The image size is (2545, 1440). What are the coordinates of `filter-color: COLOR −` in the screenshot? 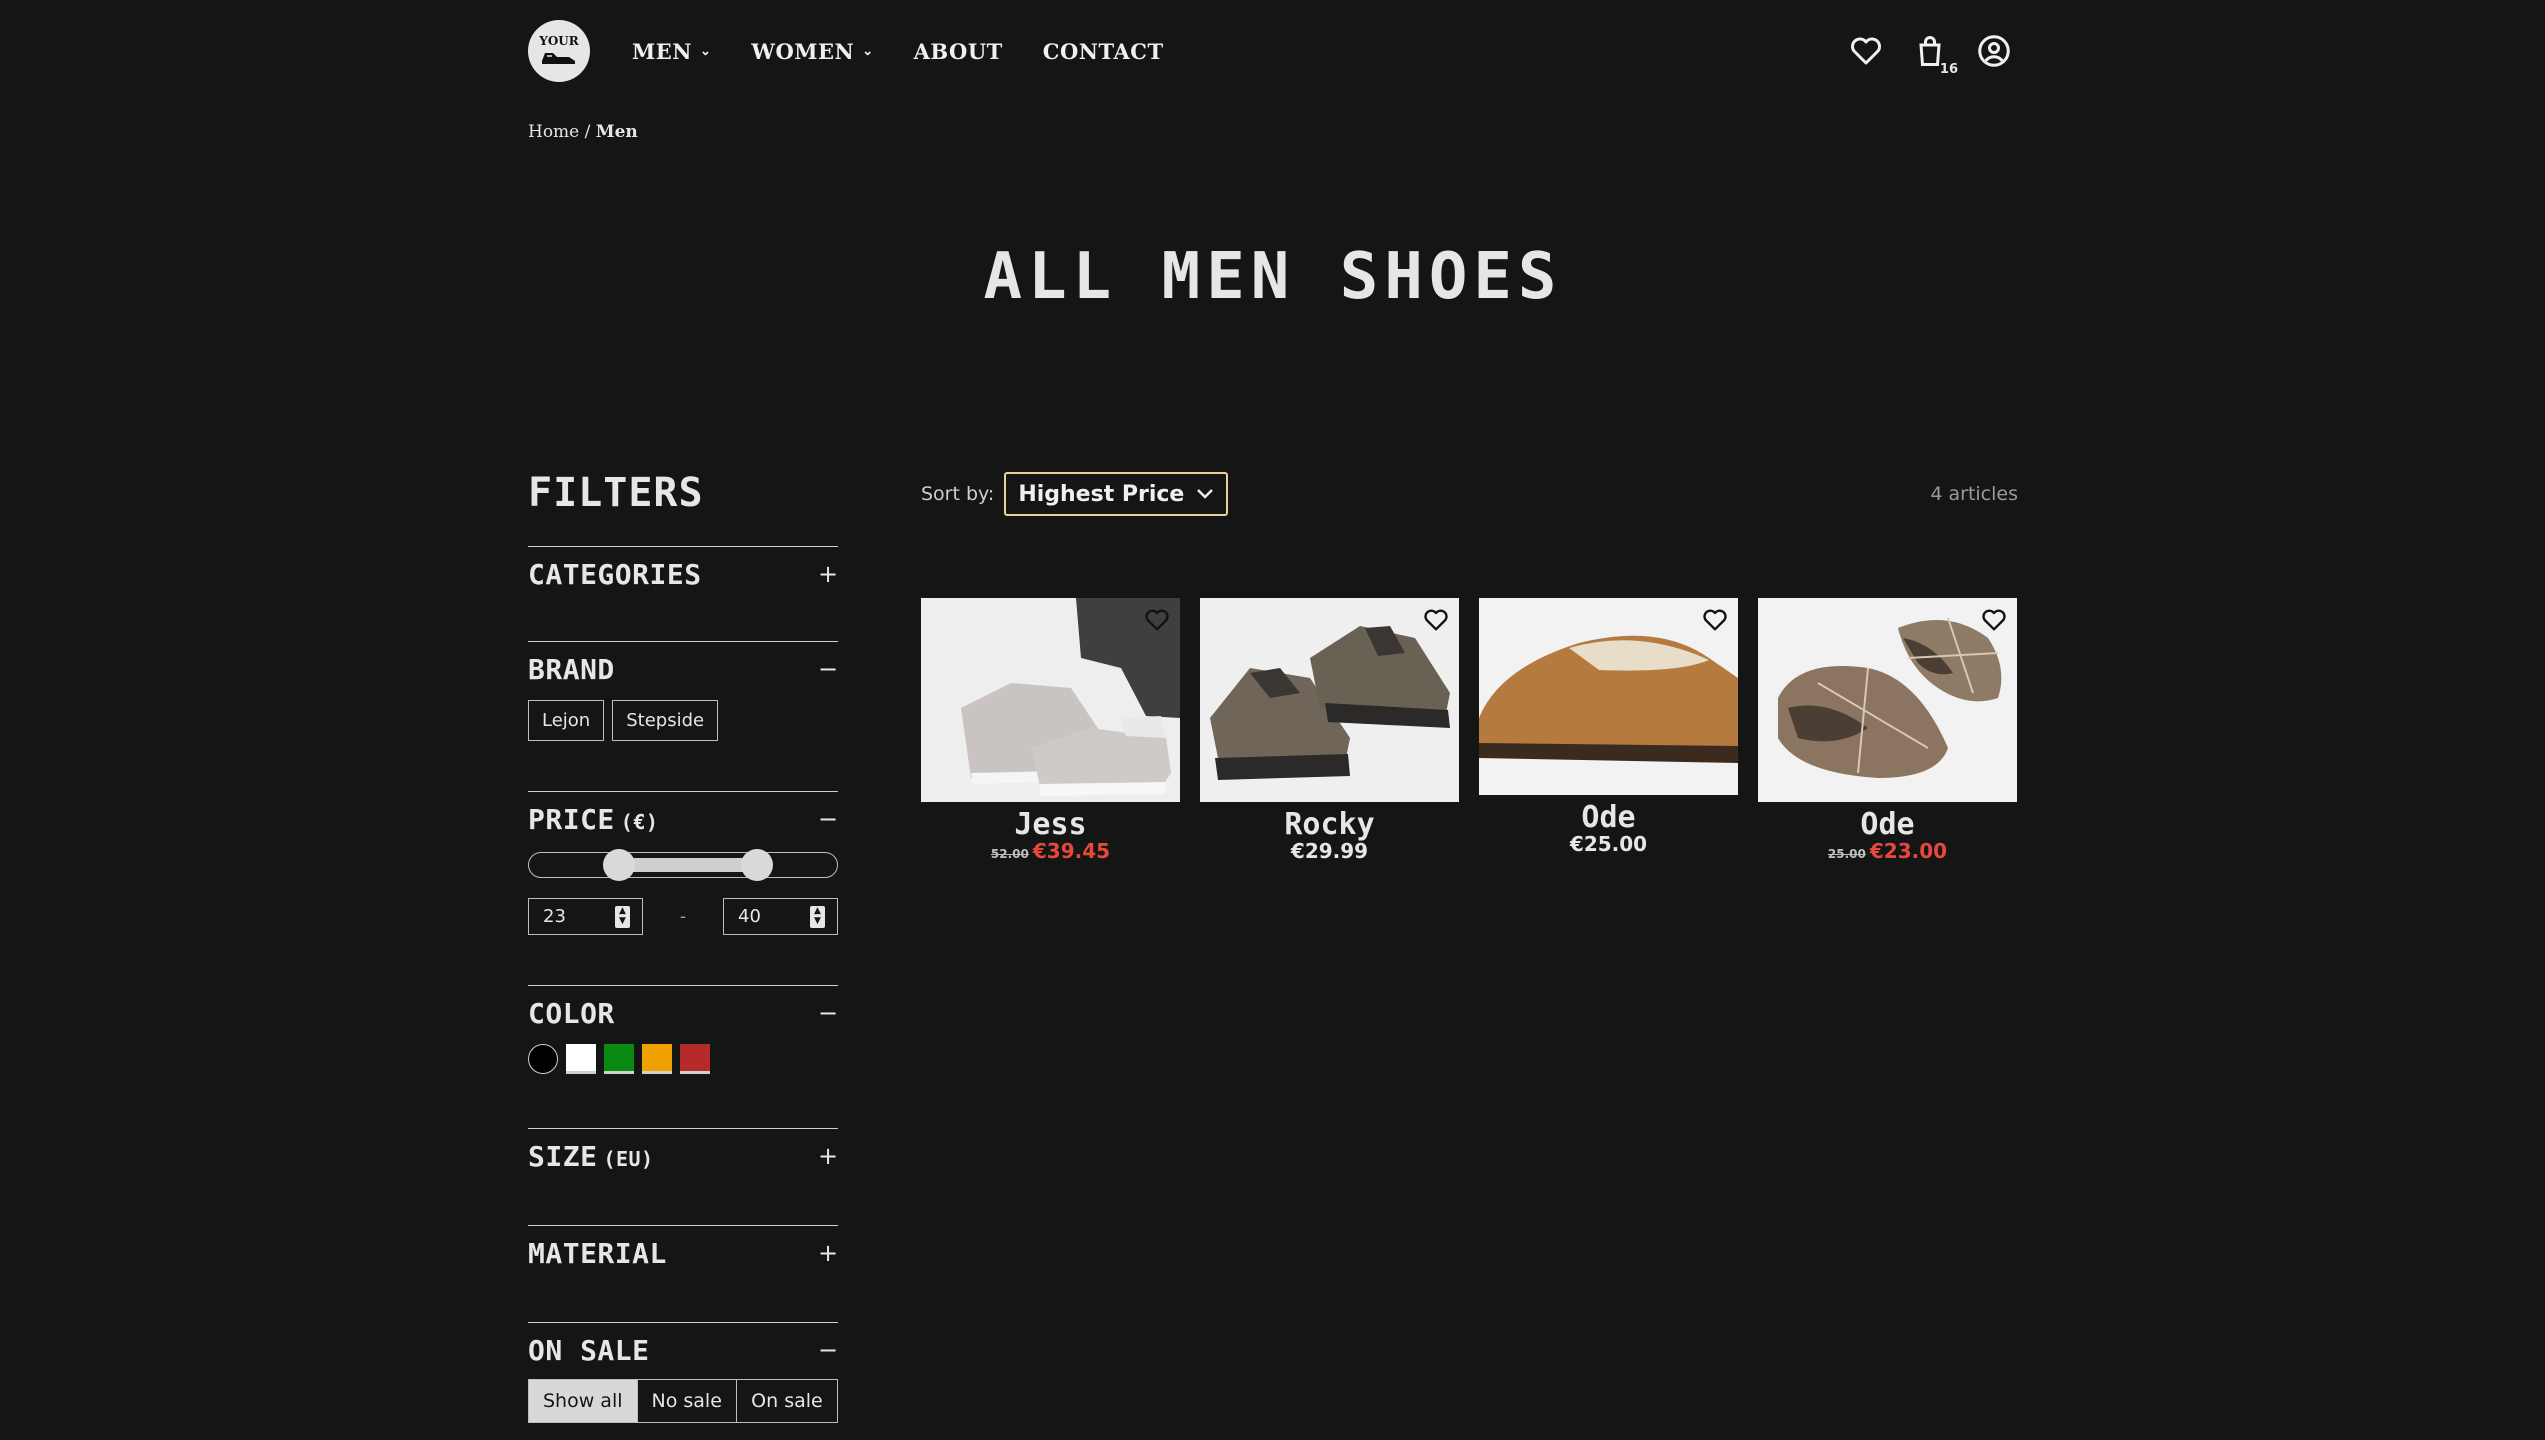 It's located at (683, 1029).